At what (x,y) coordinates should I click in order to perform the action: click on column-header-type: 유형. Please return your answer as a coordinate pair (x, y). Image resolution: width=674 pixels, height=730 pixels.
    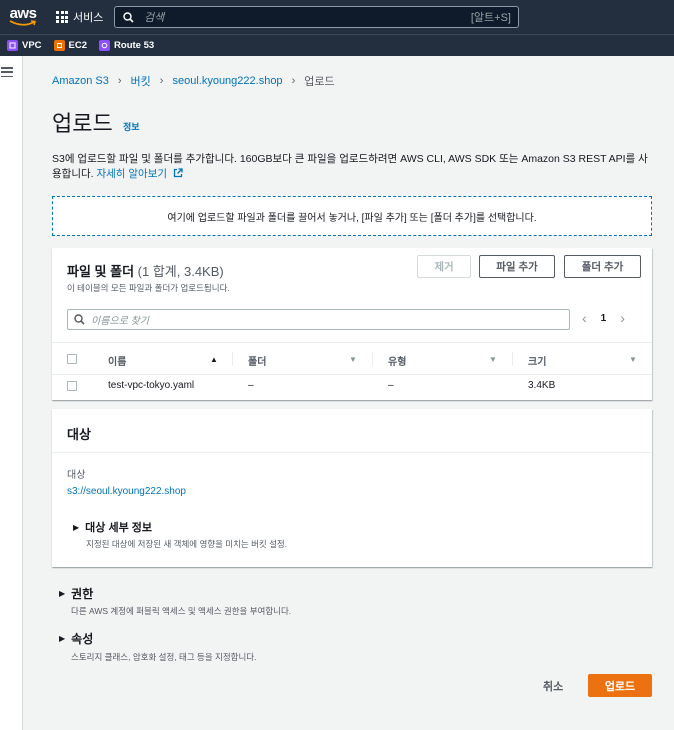
    Looking at the image, I should click on (397, 360).